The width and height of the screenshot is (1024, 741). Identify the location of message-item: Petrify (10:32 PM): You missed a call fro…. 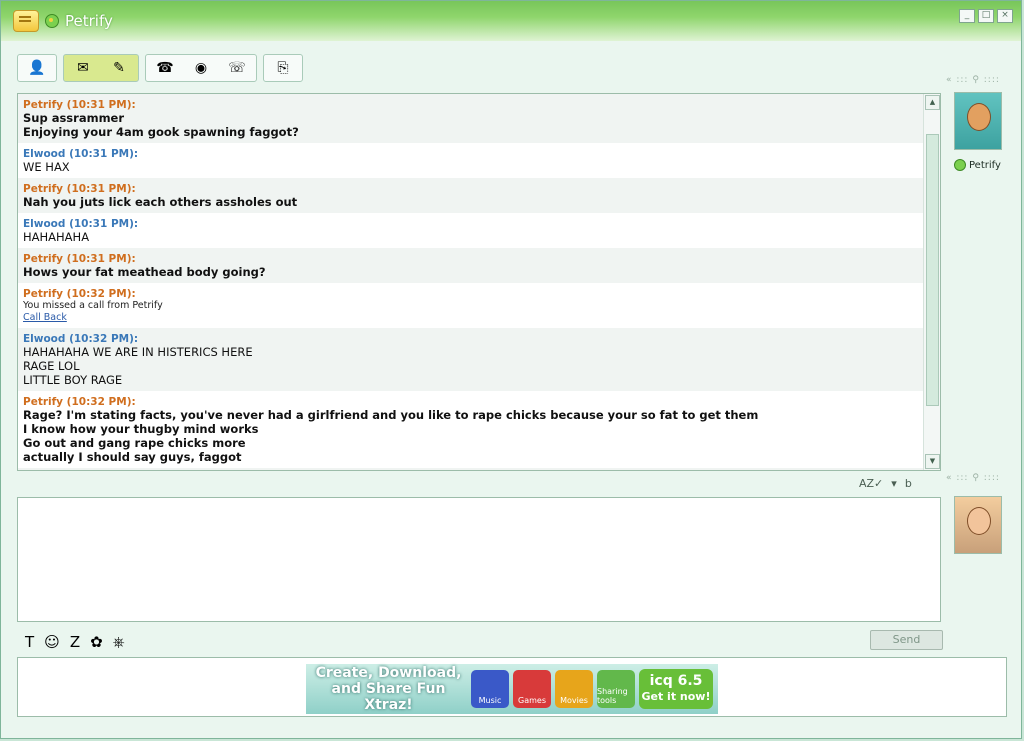
(471, 305).